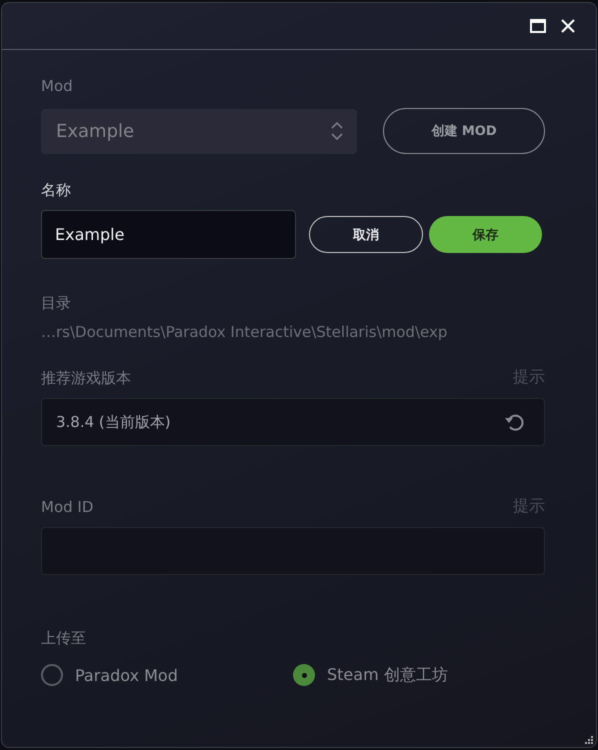  I want to click on name-input: Example, so click(168, 234).